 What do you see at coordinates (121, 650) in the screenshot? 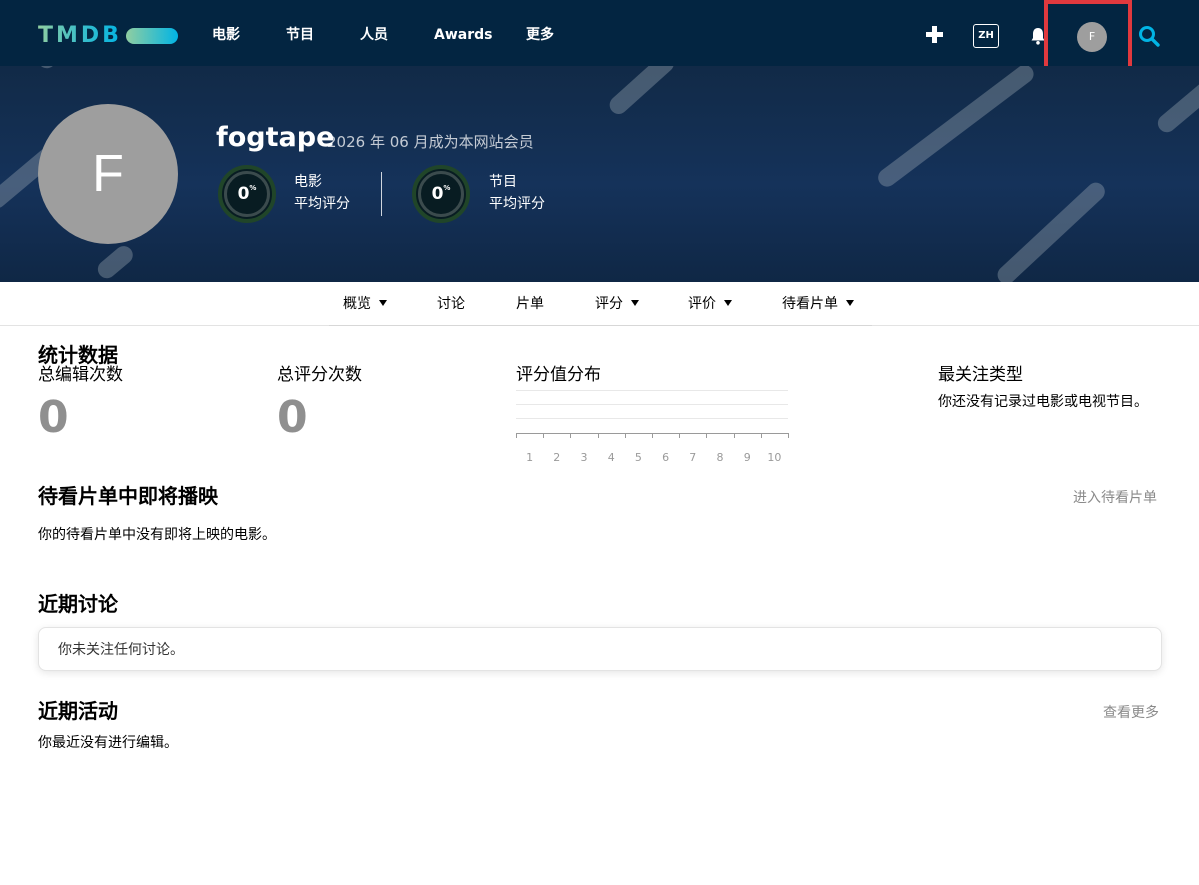
I see `discussions-empty-text: 你未关注任何讨论。` at bounding box center [121, 650].